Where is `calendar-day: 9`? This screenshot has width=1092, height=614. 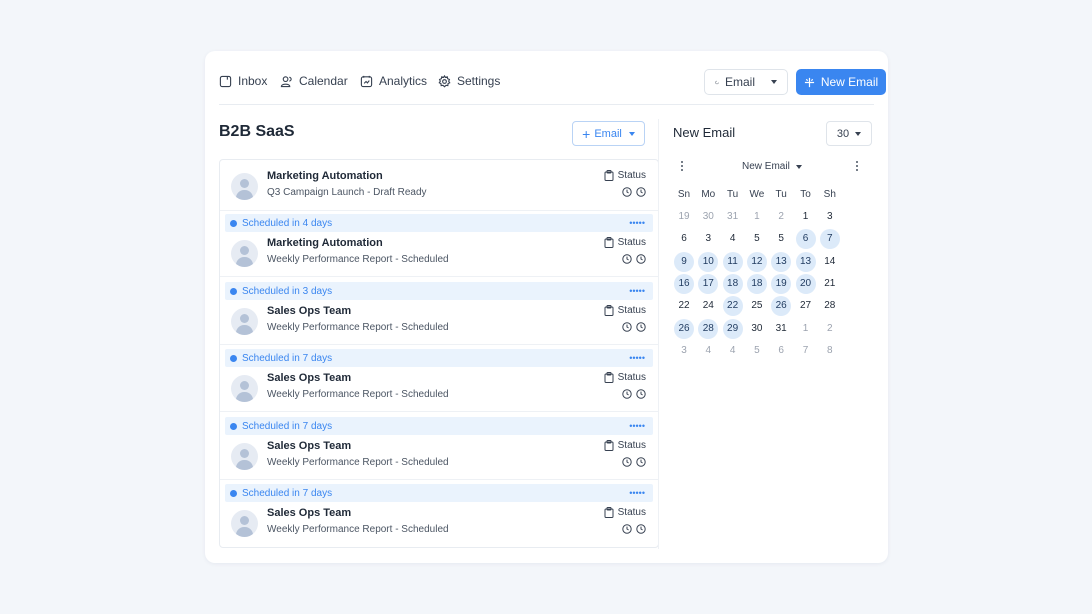 calendar-day: 9 is located at coordinates (684, 261).